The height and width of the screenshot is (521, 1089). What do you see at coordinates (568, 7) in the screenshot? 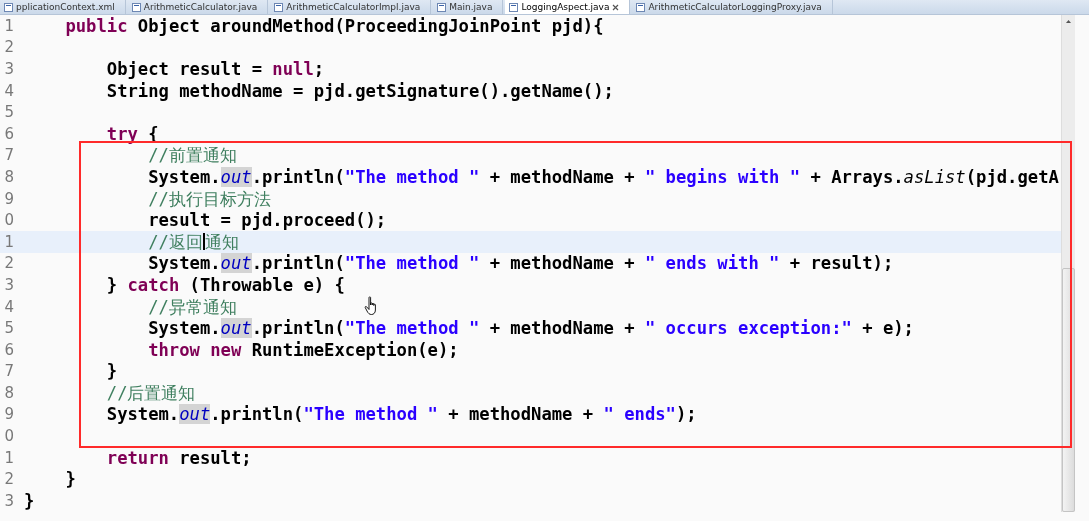
I see `editor-tab: LoggingAspect.java` at bounding box center [568, 7].